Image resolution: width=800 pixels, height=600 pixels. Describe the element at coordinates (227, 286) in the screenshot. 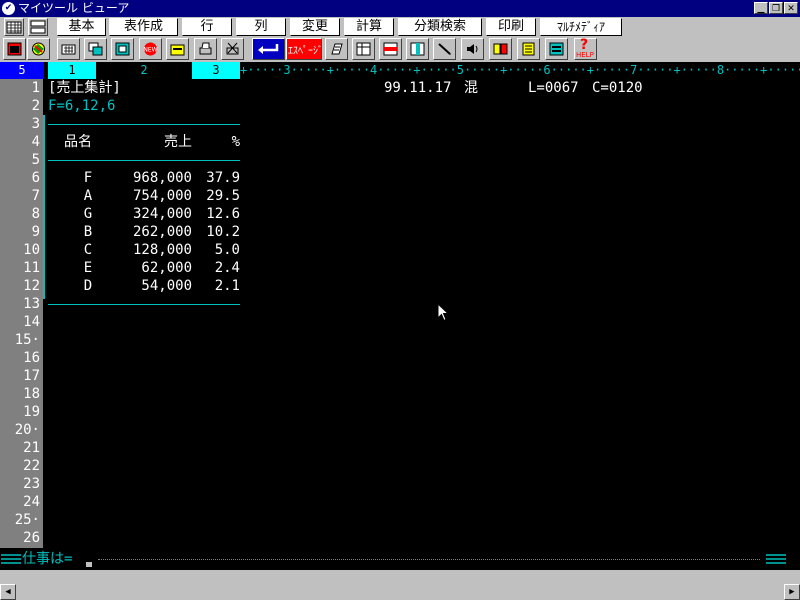

I see `table-cell-percent: 2.1` at that location.